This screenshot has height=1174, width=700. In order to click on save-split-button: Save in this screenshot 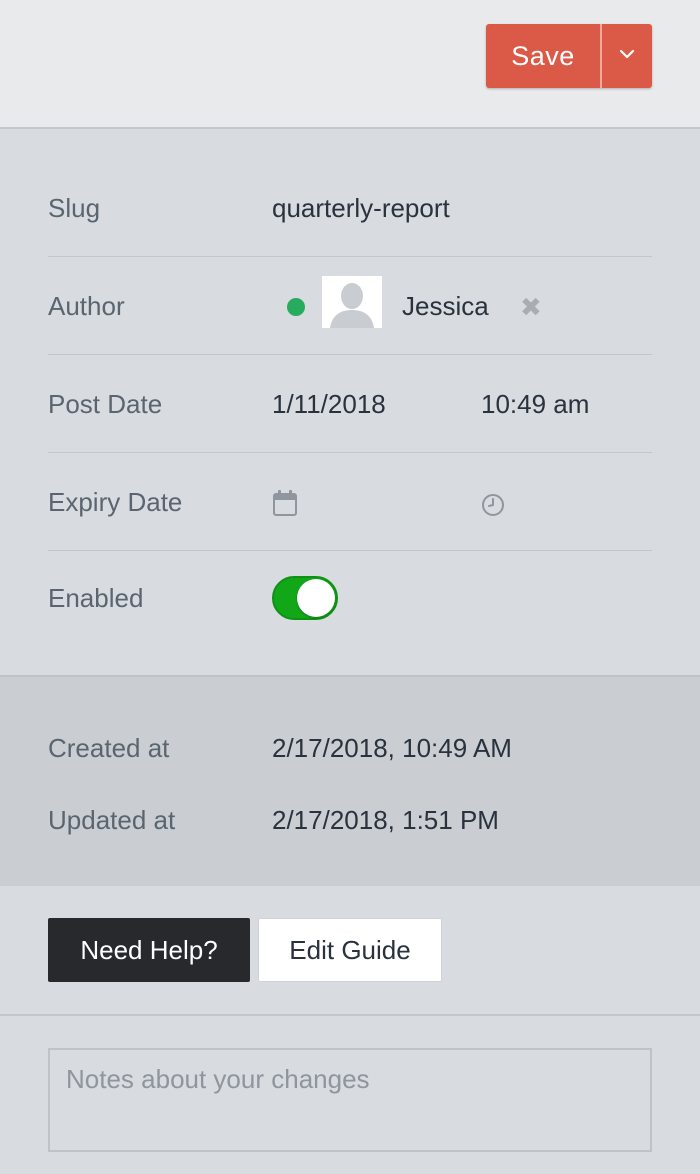, I will do `click(569, 56)`.